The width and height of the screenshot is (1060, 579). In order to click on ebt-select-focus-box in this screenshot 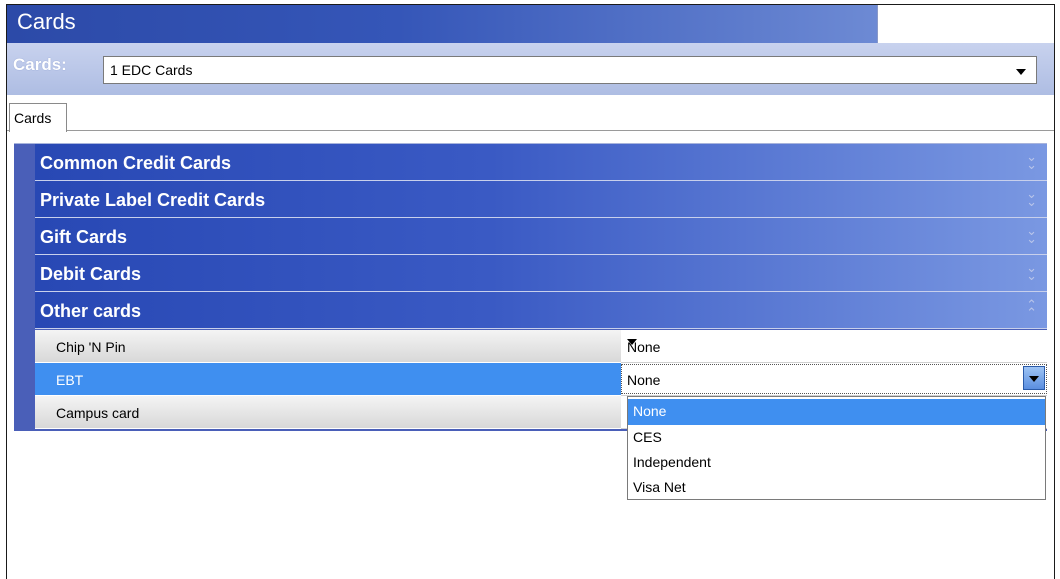, I will do `click(834, 379)`.